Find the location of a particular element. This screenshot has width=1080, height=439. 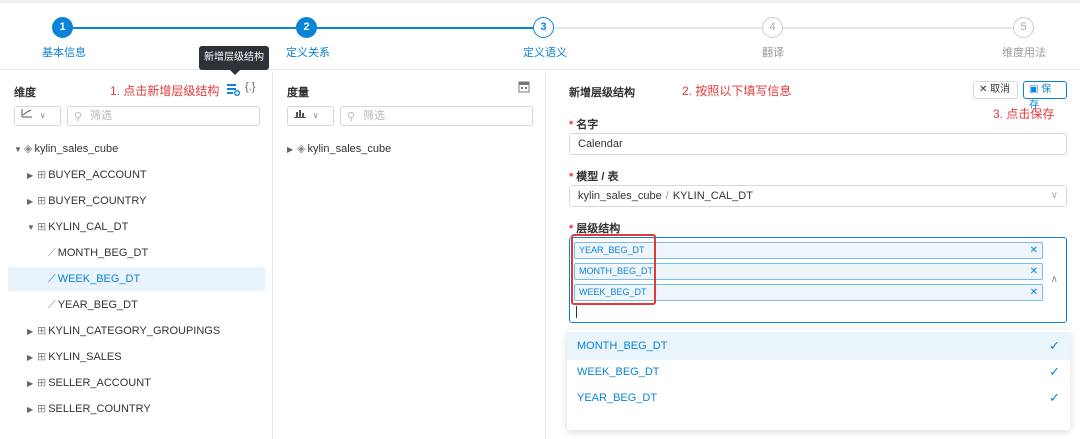

save-icon: ▣ is located at coordinates (1034, 89).